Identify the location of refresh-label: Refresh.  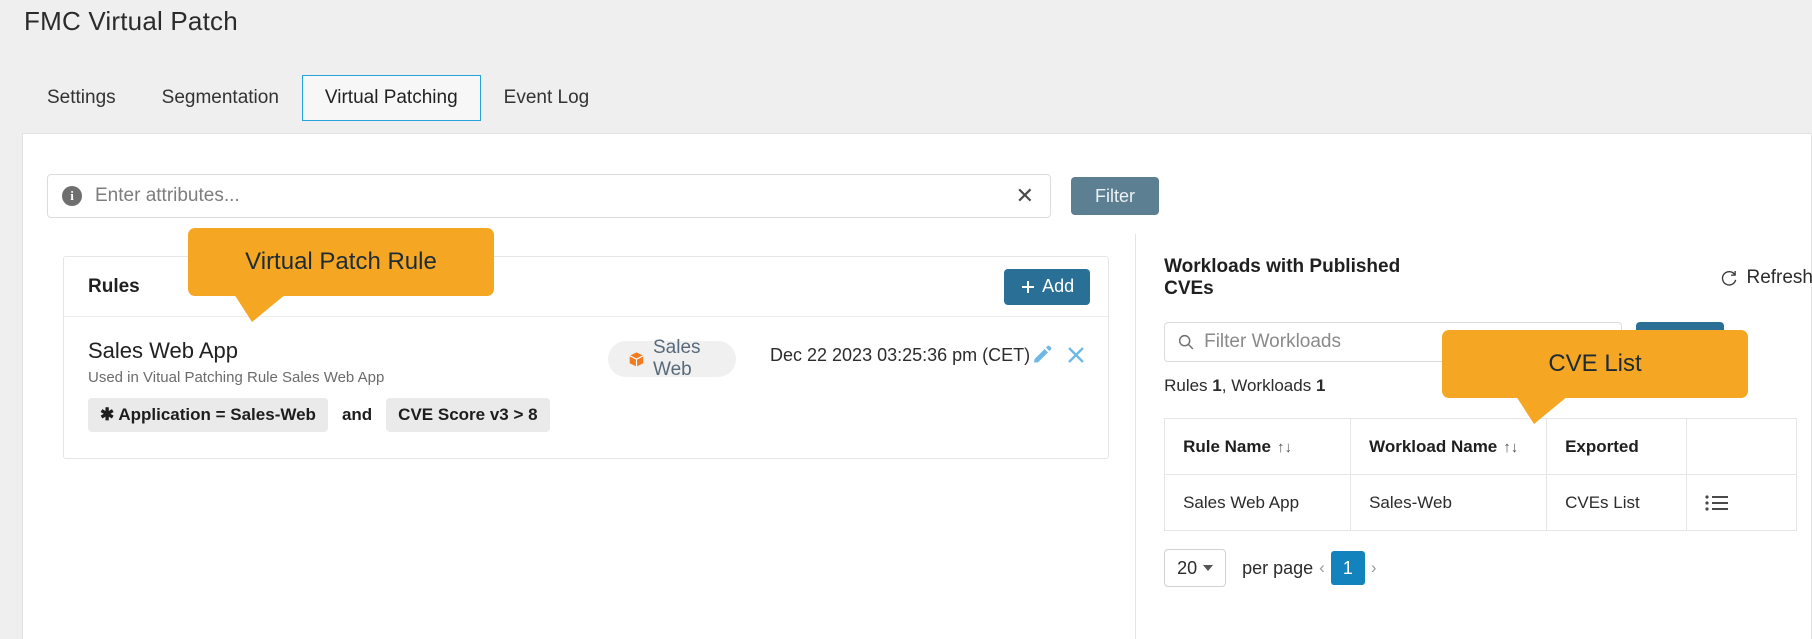
(1779, 277).